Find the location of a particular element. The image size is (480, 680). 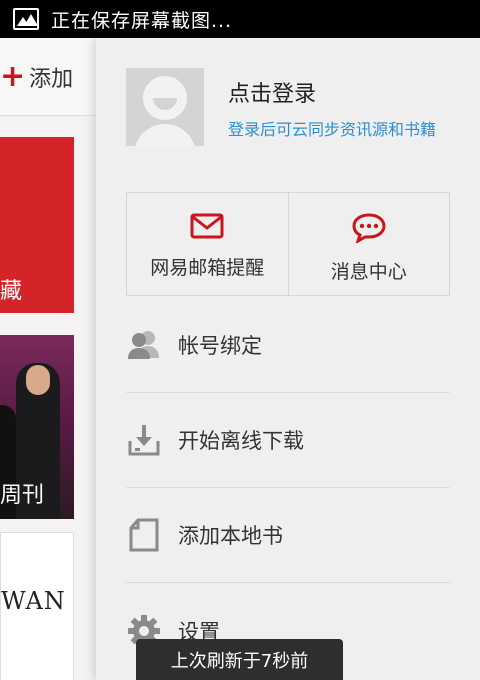

card-label: WAN is located at coordinates (33, 601).